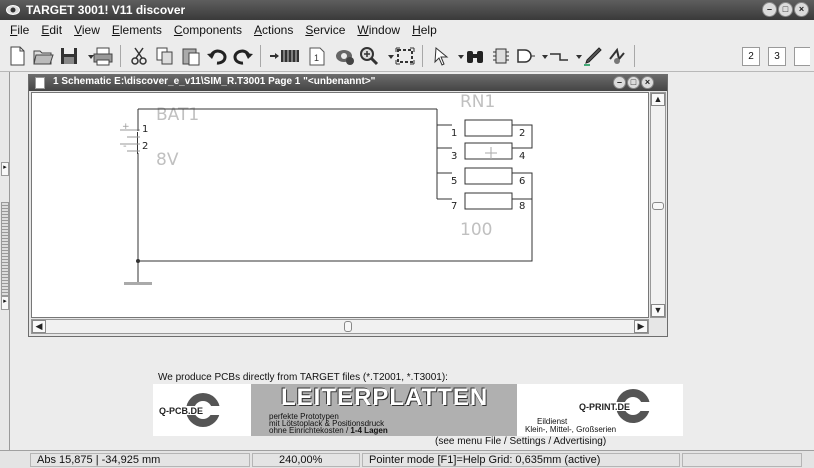  What do you see at coordinates (40, 83) in the screenshot?
I see `document-icon` at bounding box center [40, 83].